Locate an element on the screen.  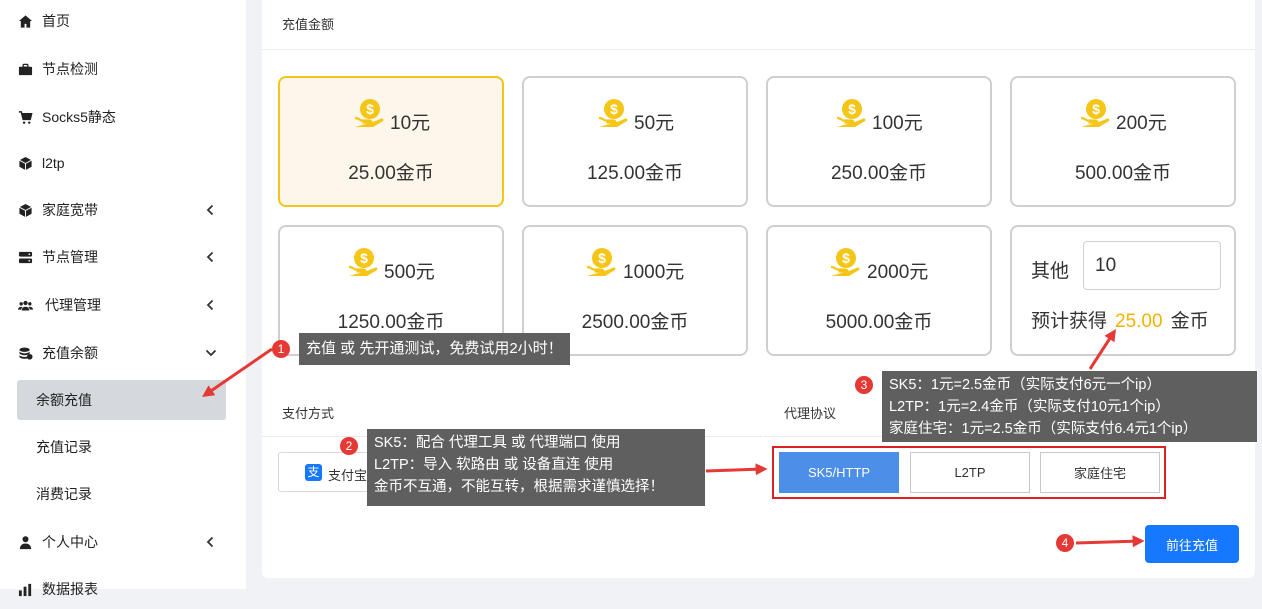
annotation-marker-2: 2 is located at coordinates (349, 446).